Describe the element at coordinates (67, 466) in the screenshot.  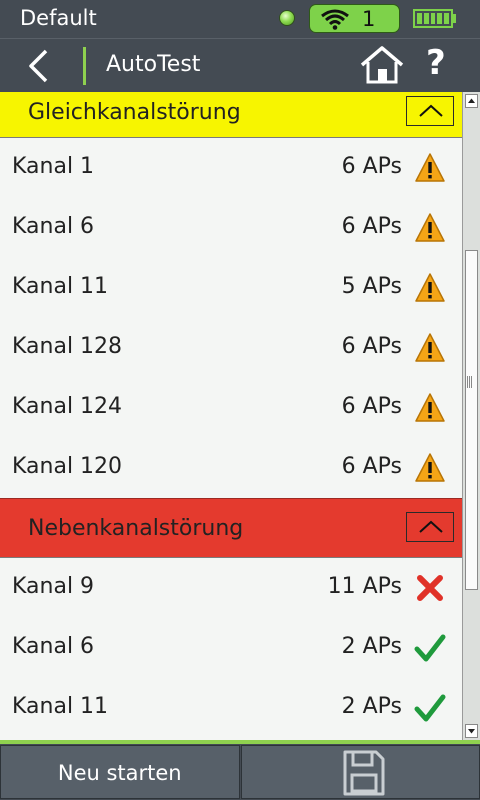
I see `channel-name: Kanal 120` at that location.